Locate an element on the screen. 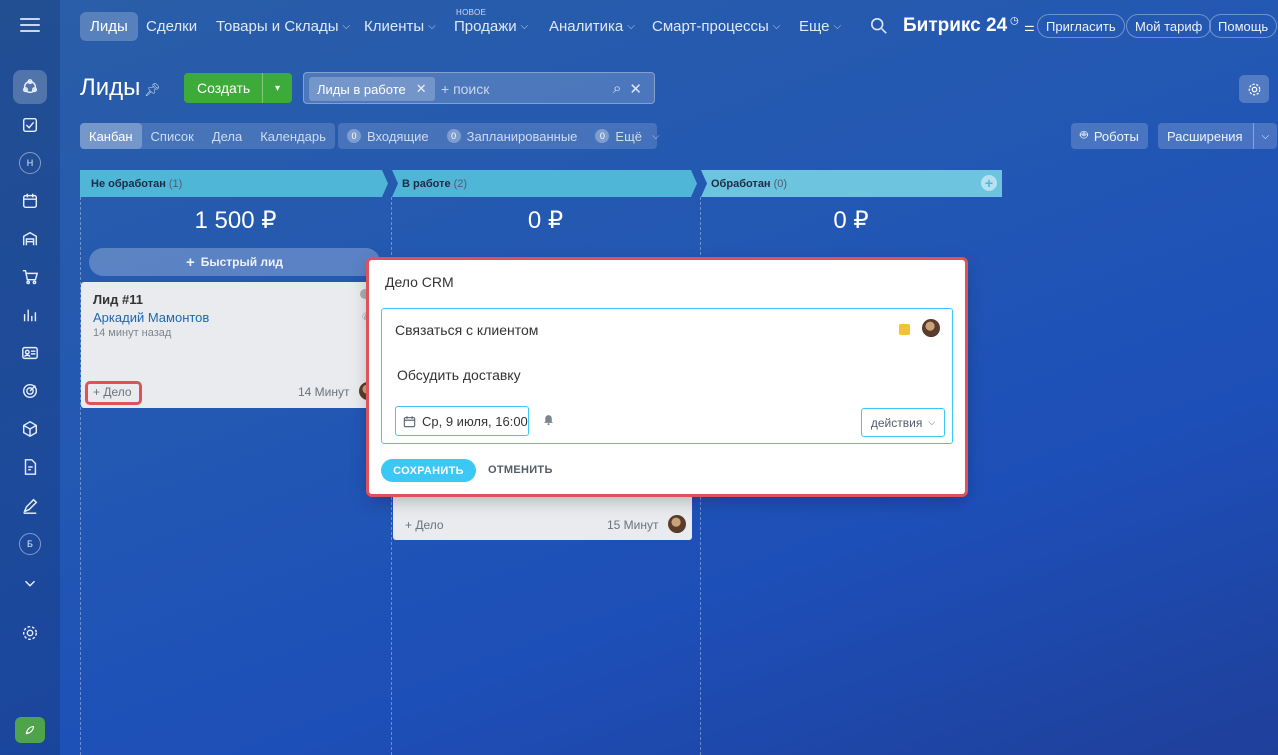 This screenshot has width=1278, height=755. robots-button: 🤖︎ Роботы is located at coordinates (1109, 136).